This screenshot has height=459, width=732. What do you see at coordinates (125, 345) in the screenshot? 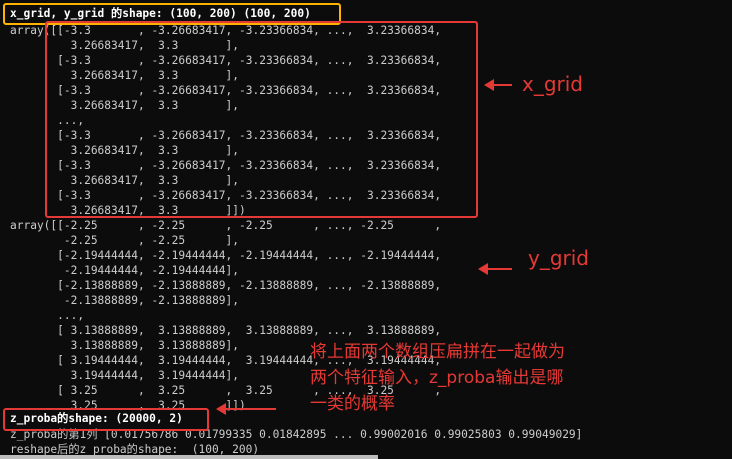
I see `console-line: 3.13888889, 3.13888889],` at bounding box center [125, 345].